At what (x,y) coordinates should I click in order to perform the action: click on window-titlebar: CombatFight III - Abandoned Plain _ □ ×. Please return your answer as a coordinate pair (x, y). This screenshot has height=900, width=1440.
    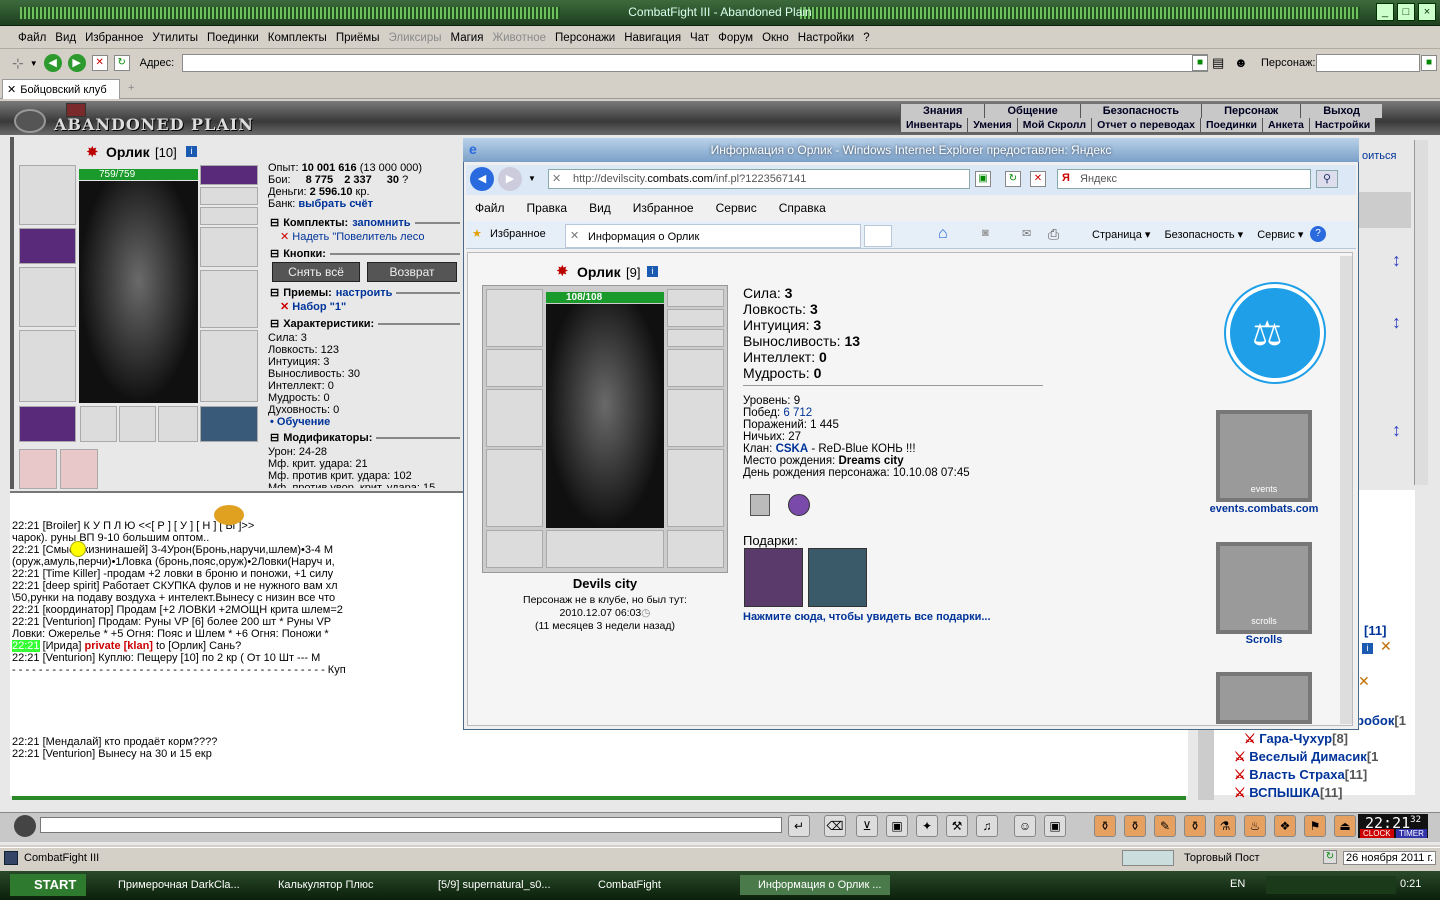
    Looking at the image, I should click on (720, 13).